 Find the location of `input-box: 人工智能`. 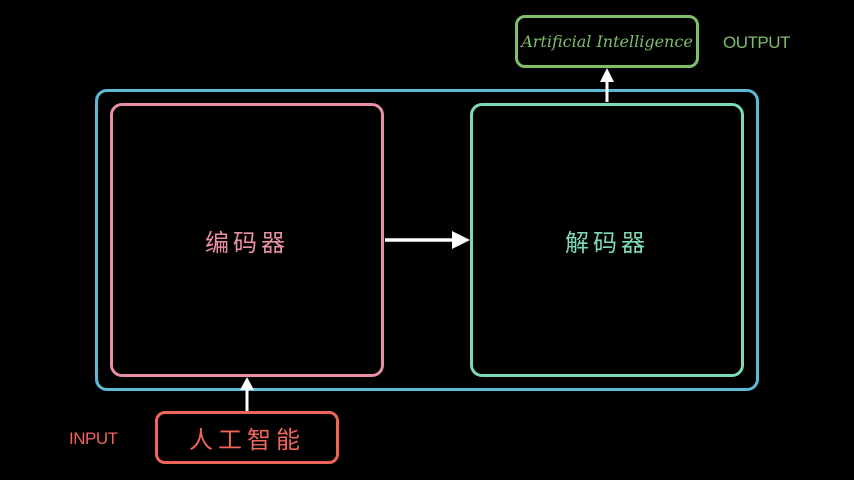

input-box: 人工智能 is located at coordinates (247, 437).